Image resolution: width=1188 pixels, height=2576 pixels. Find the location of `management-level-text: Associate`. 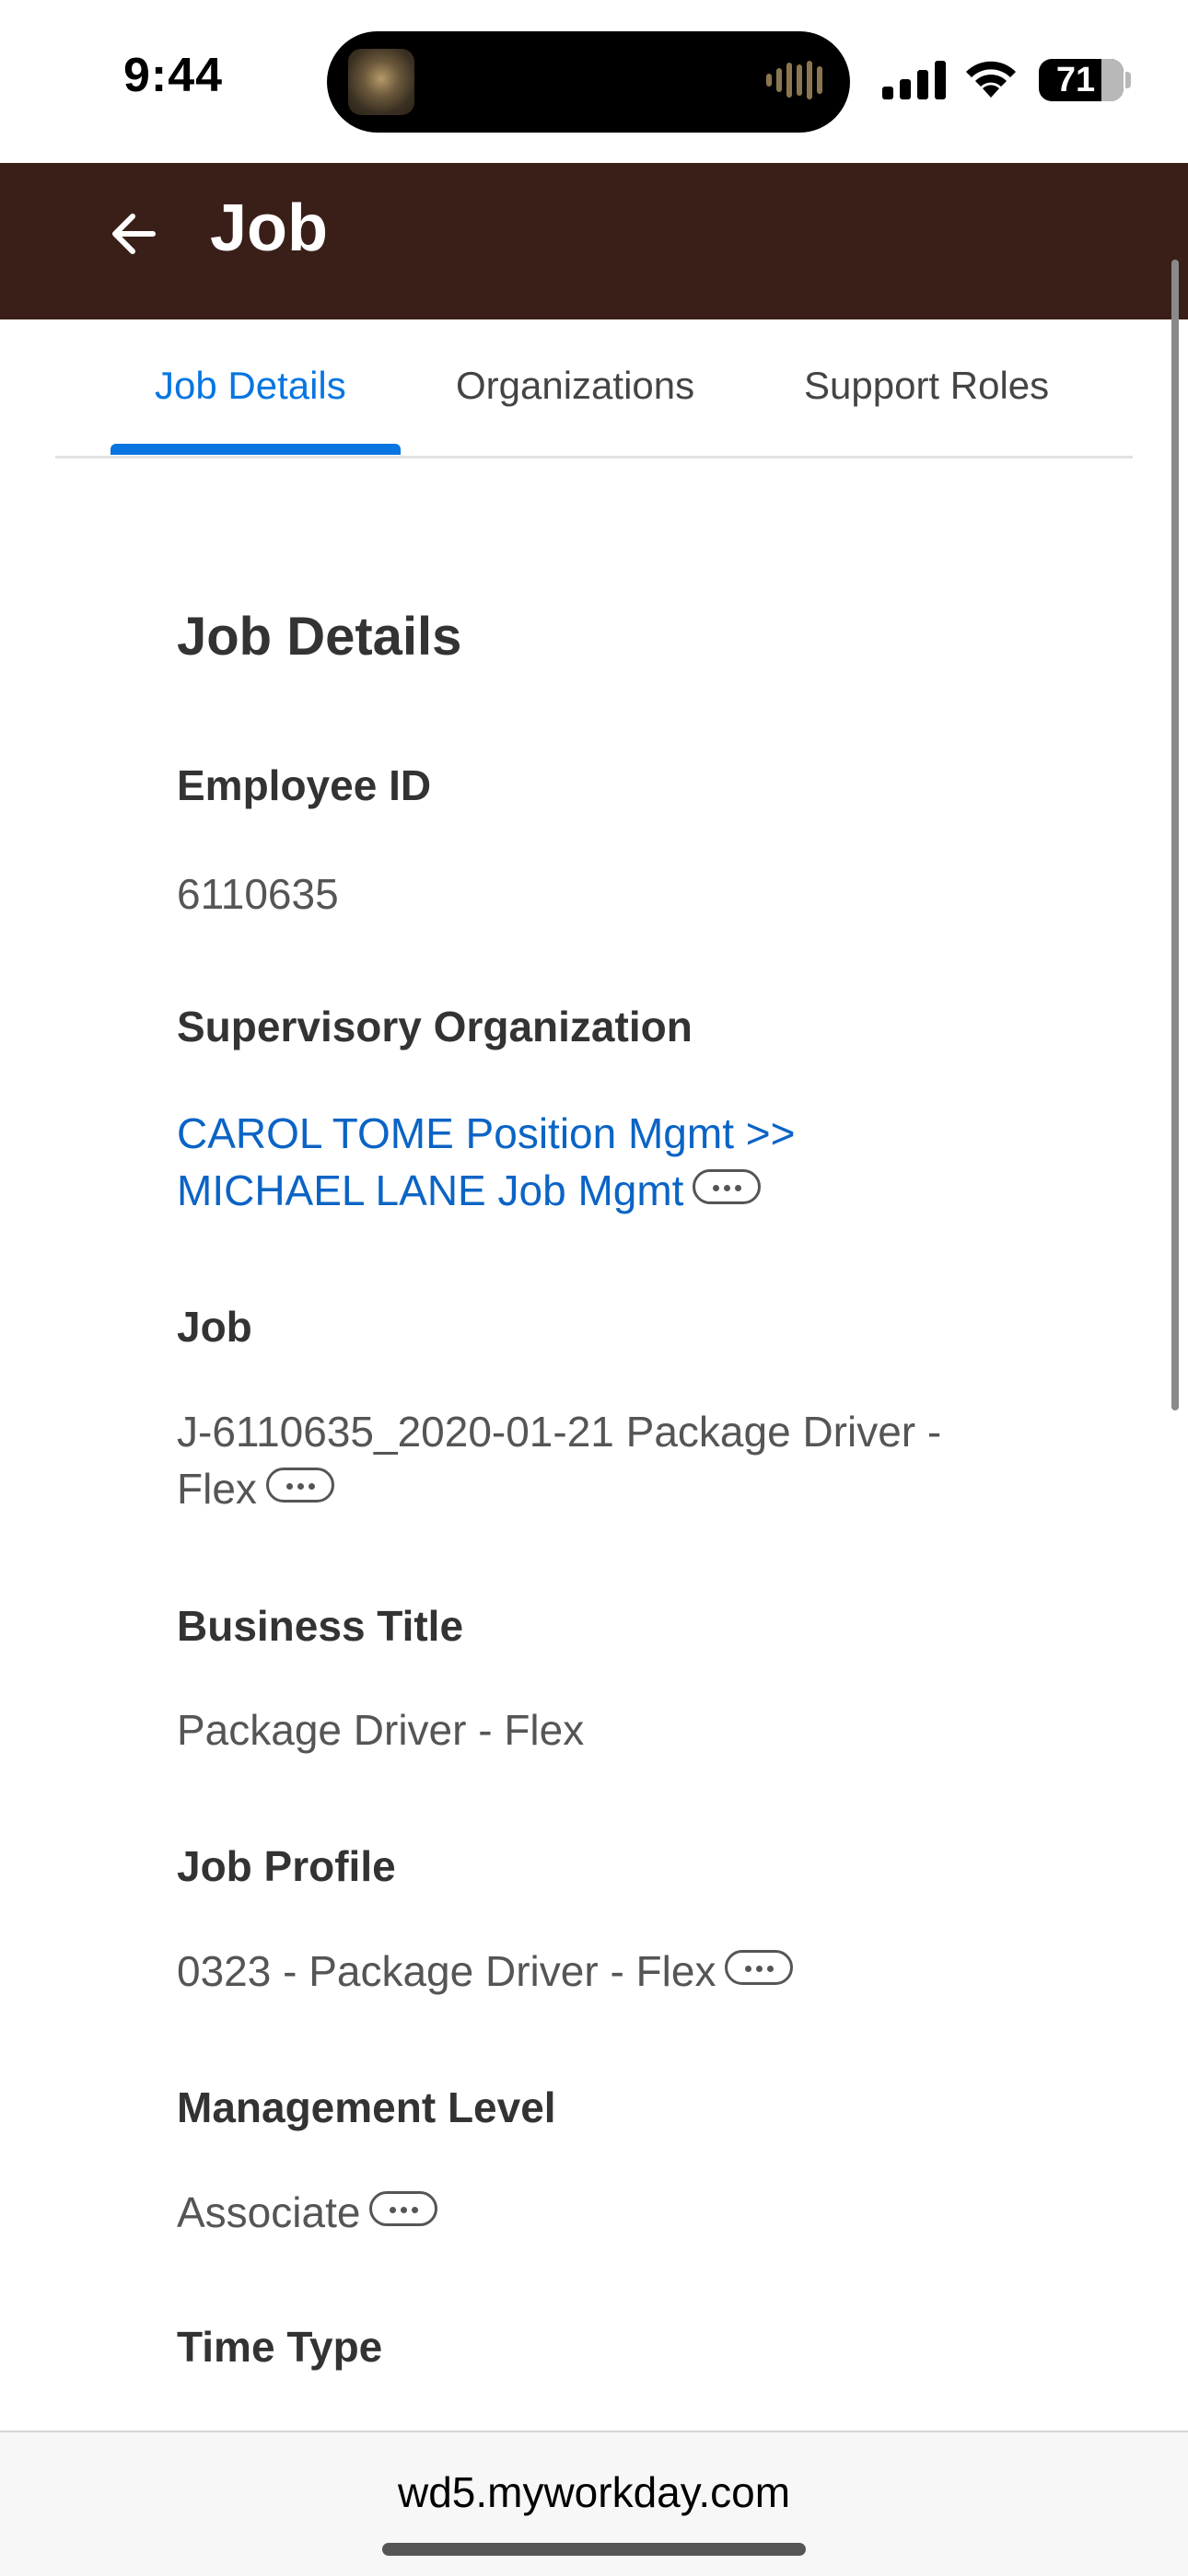

management-level-text: Associate is located at coordinates (269, 2212).